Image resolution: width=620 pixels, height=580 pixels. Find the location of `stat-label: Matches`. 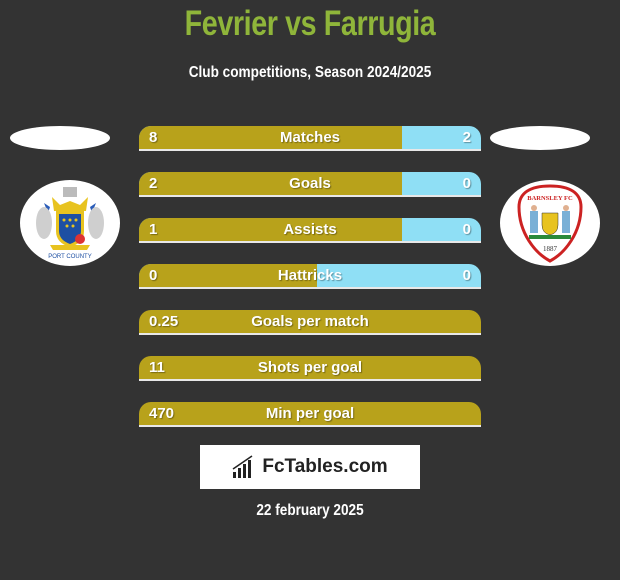

stat-label: Matches is located at coordinates (310, 137).